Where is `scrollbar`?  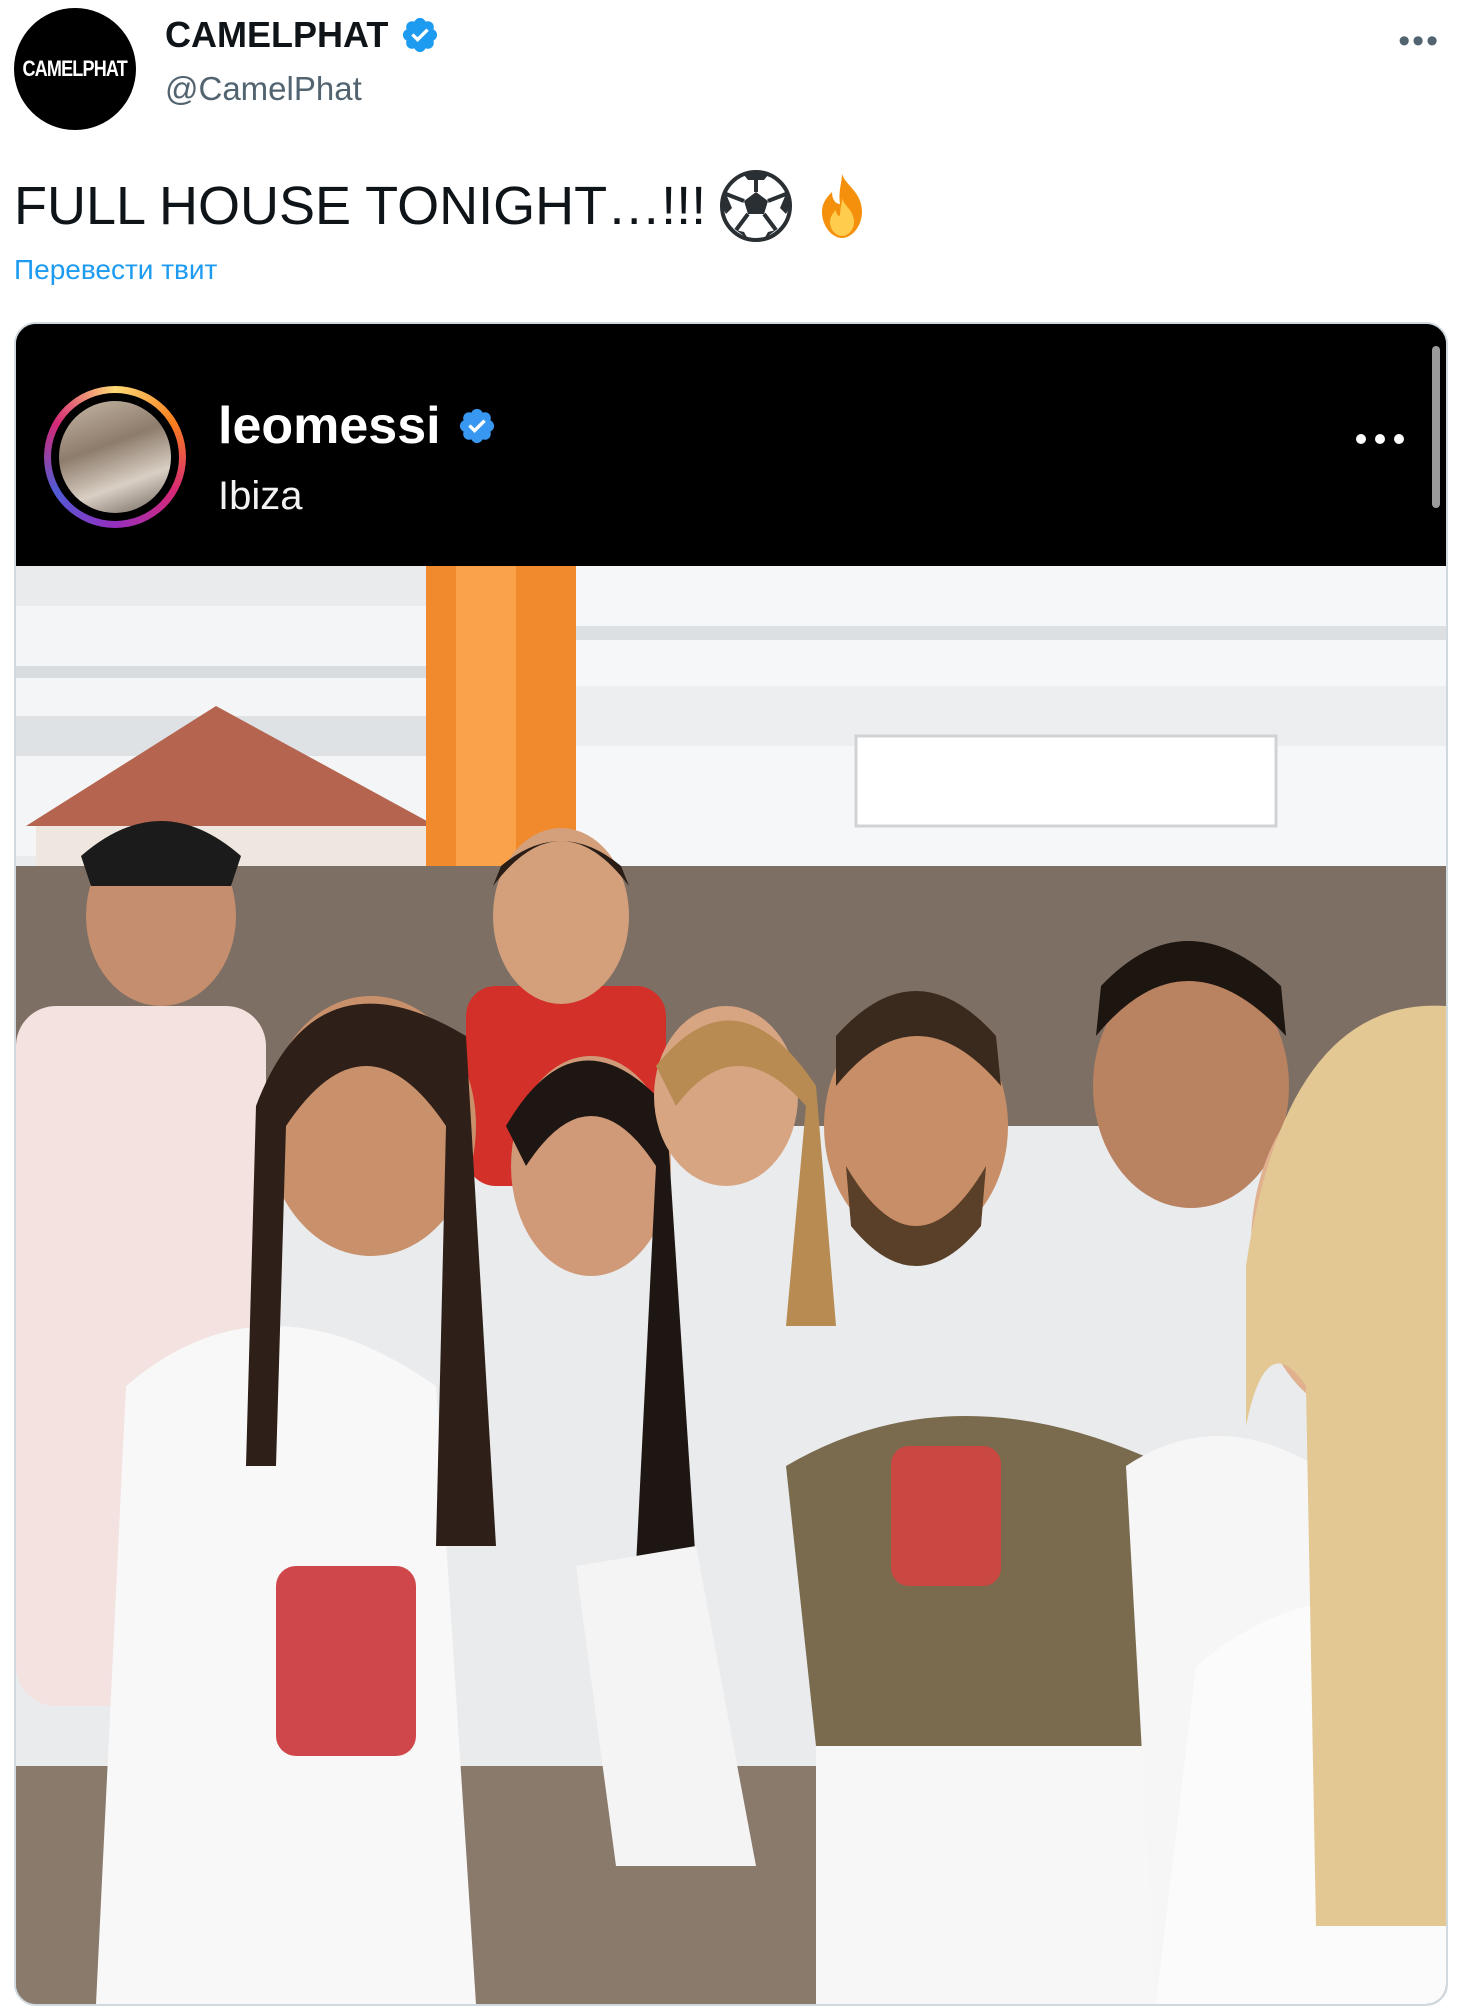 scrollbar is located at coordinates (1436, 427).